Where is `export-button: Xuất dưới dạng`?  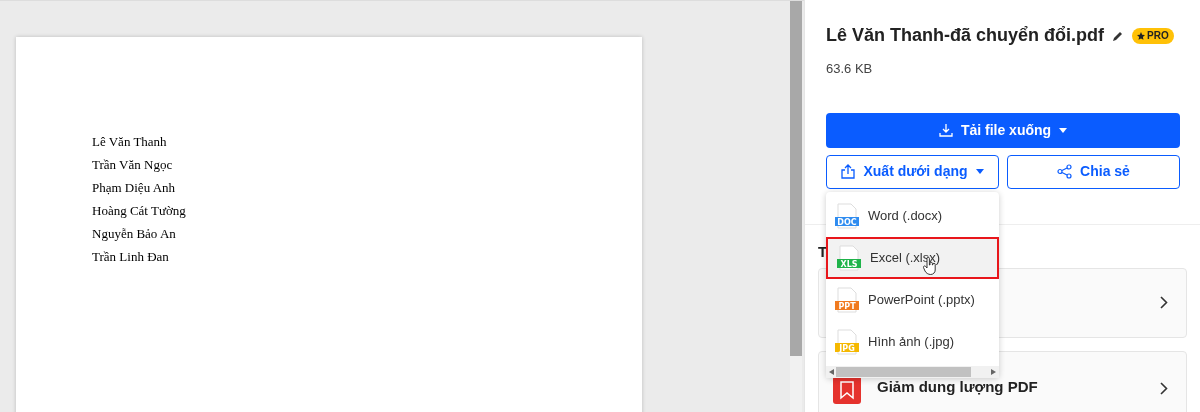
export-button: Xuất dưới dạng is located at coordinates (912, 171).